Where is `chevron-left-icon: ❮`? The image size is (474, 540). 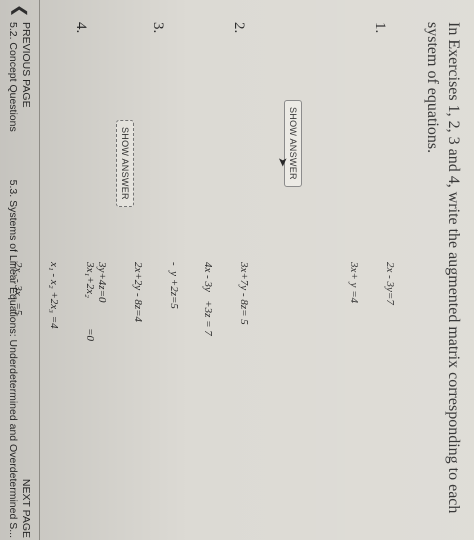
chevron-left-icon: ❮ is located at coordinates (19, 11).